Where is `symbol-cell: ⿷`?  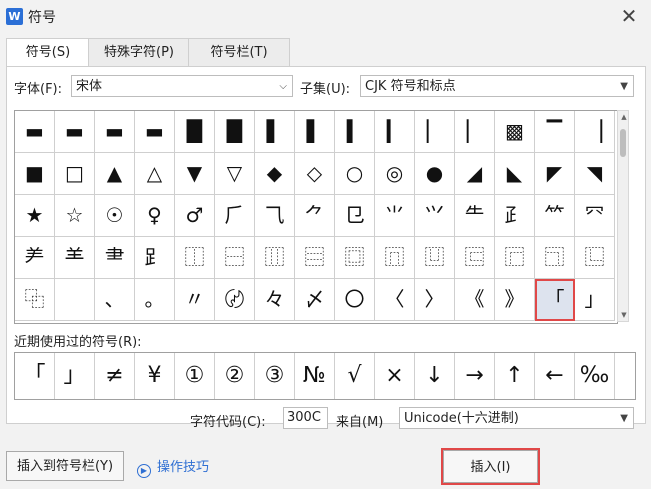 symbol-cell: ⿷ is located at coordinates (475, 258).